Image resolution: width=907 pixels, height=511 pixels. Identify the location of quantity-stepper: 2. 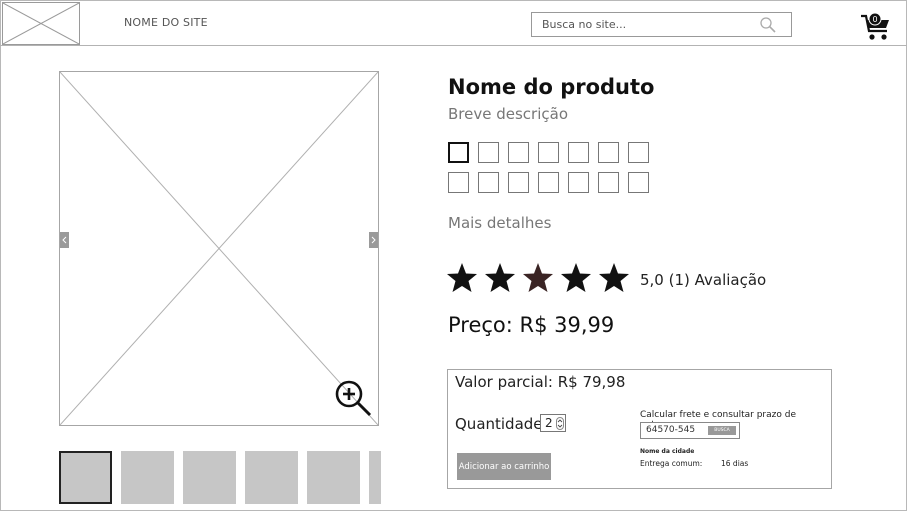
(553, 423).